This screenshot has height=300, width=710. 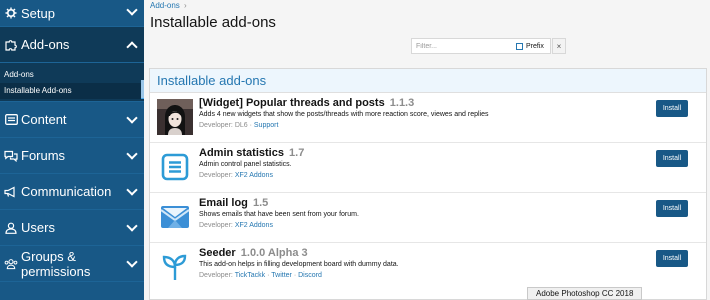 I want to click on filter-input, so click(x=462, y=46).